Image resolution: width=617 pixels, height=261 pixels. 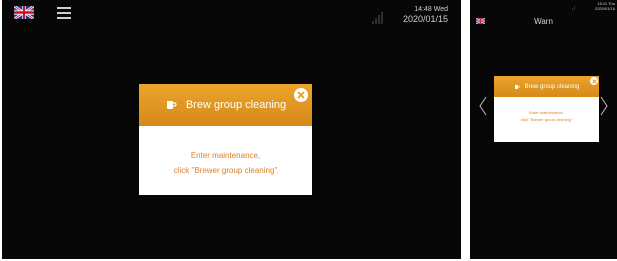 I want to click on chevron-right-icon, so click(x=604, y=106).